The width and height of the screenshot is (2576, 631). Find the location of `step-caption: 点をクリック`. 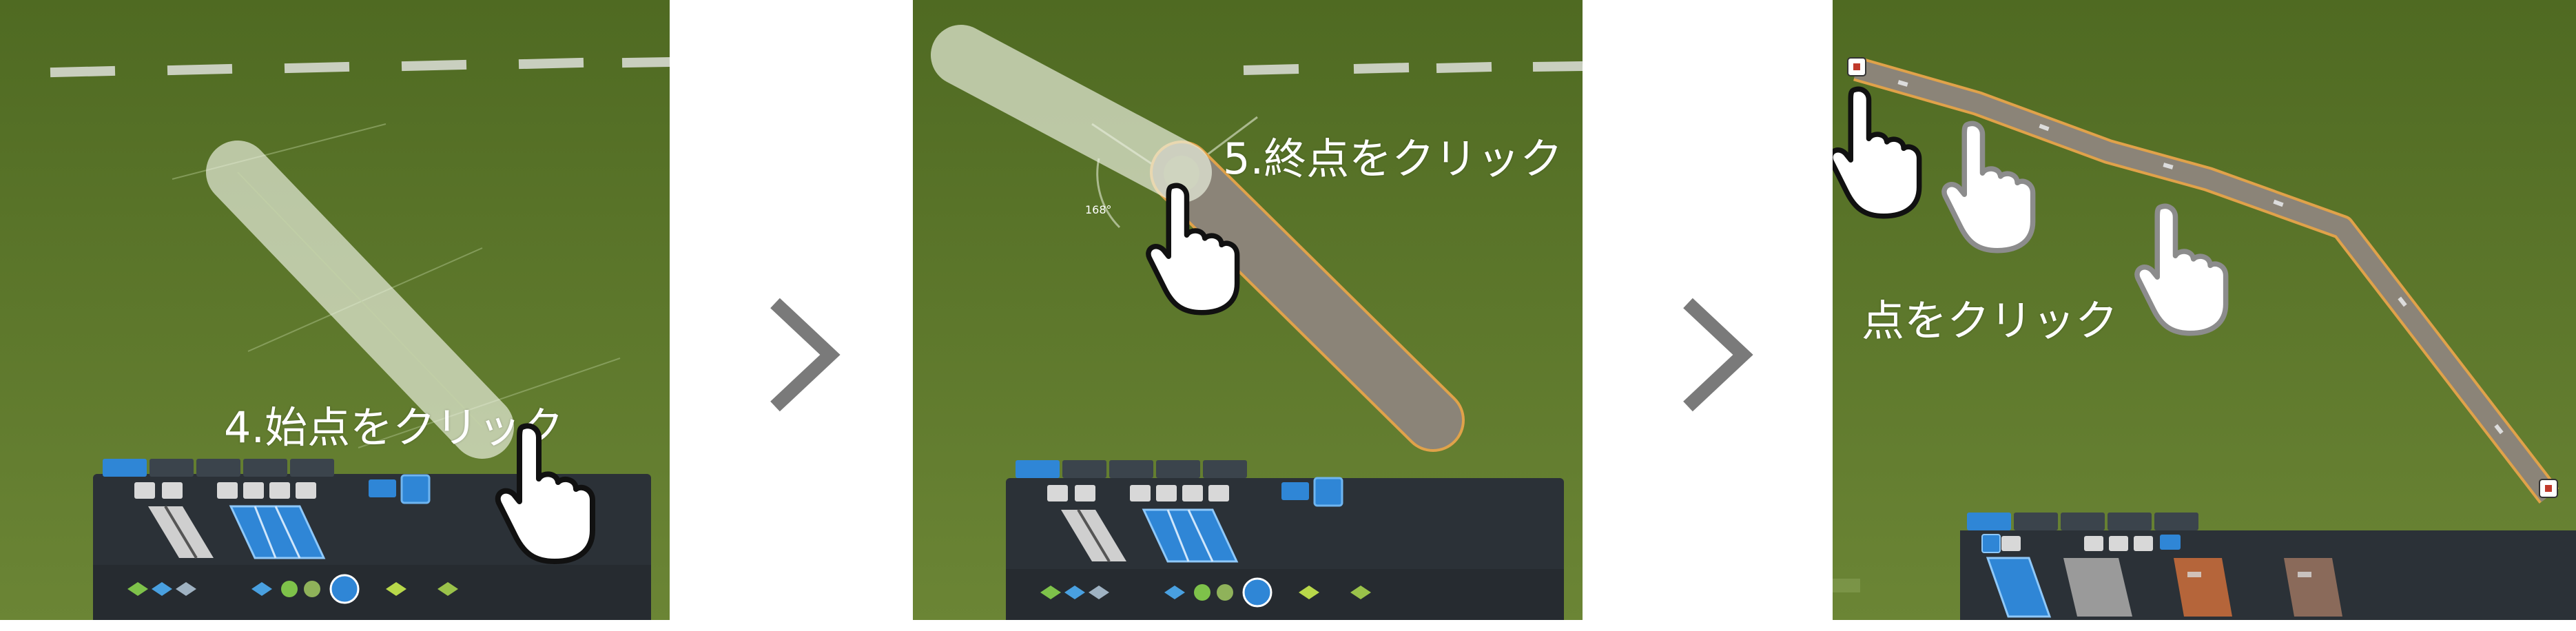

step-caption: 点をクリック is located at coordinates (1990, 321).